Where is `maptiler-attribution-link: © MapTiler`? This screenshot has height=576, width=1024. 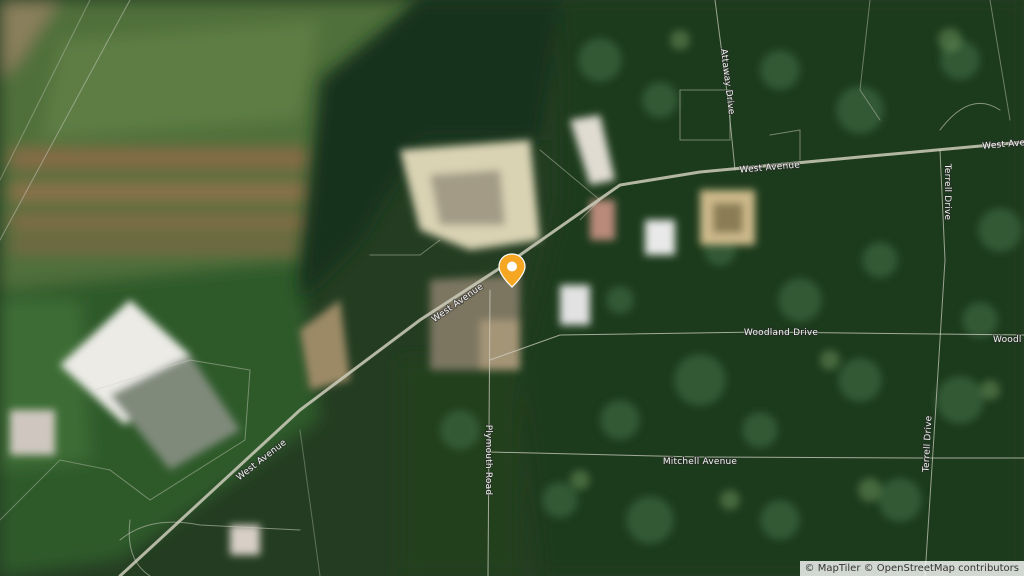
maptiler-attribution-link: © MapTiler is located at coordinates (833, 568).